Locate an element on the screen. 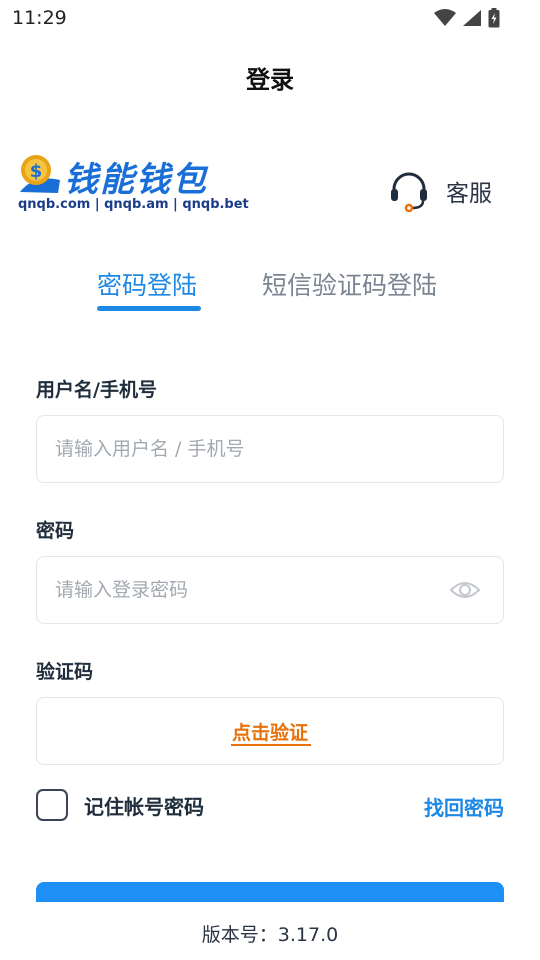 Image resolution: width=540 pixels, height=960 pixels. tab-sms-login: 短信验证码登陆 is located at coordinates (349, 284).